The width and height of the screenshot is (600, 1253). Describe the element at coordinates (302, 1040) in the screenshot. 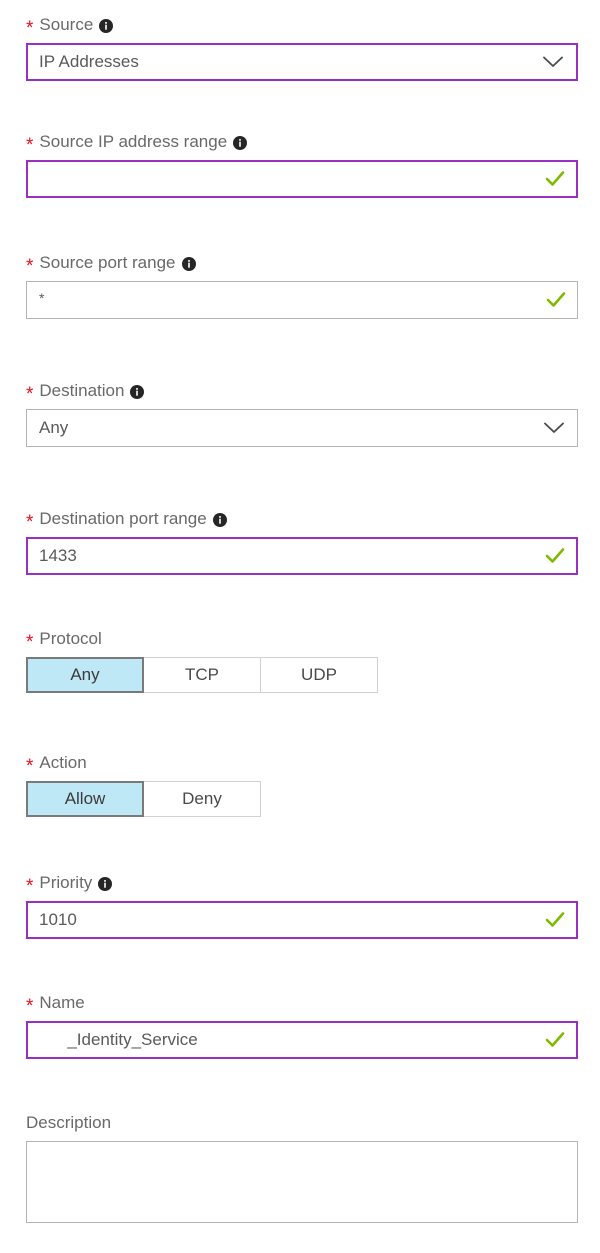

I see `name-input: _Identity_Service` at that location.